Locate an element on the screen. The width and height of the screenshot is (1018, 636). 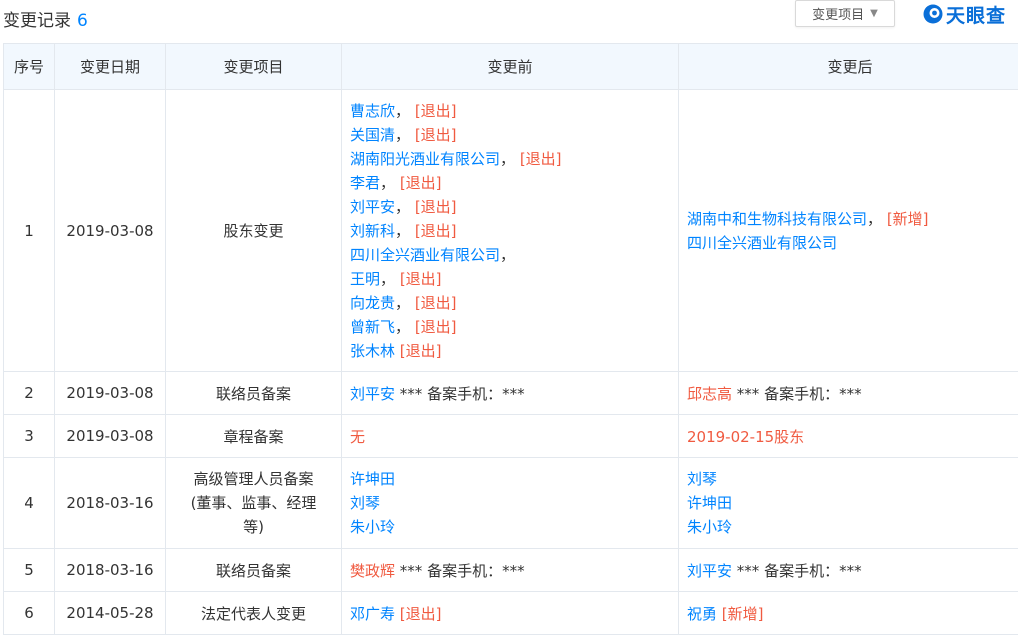
row-after: 湖南中和生物科技有限公司， [新增] 四川全兴酒业有限公司 is located at coordinates (848, 230).